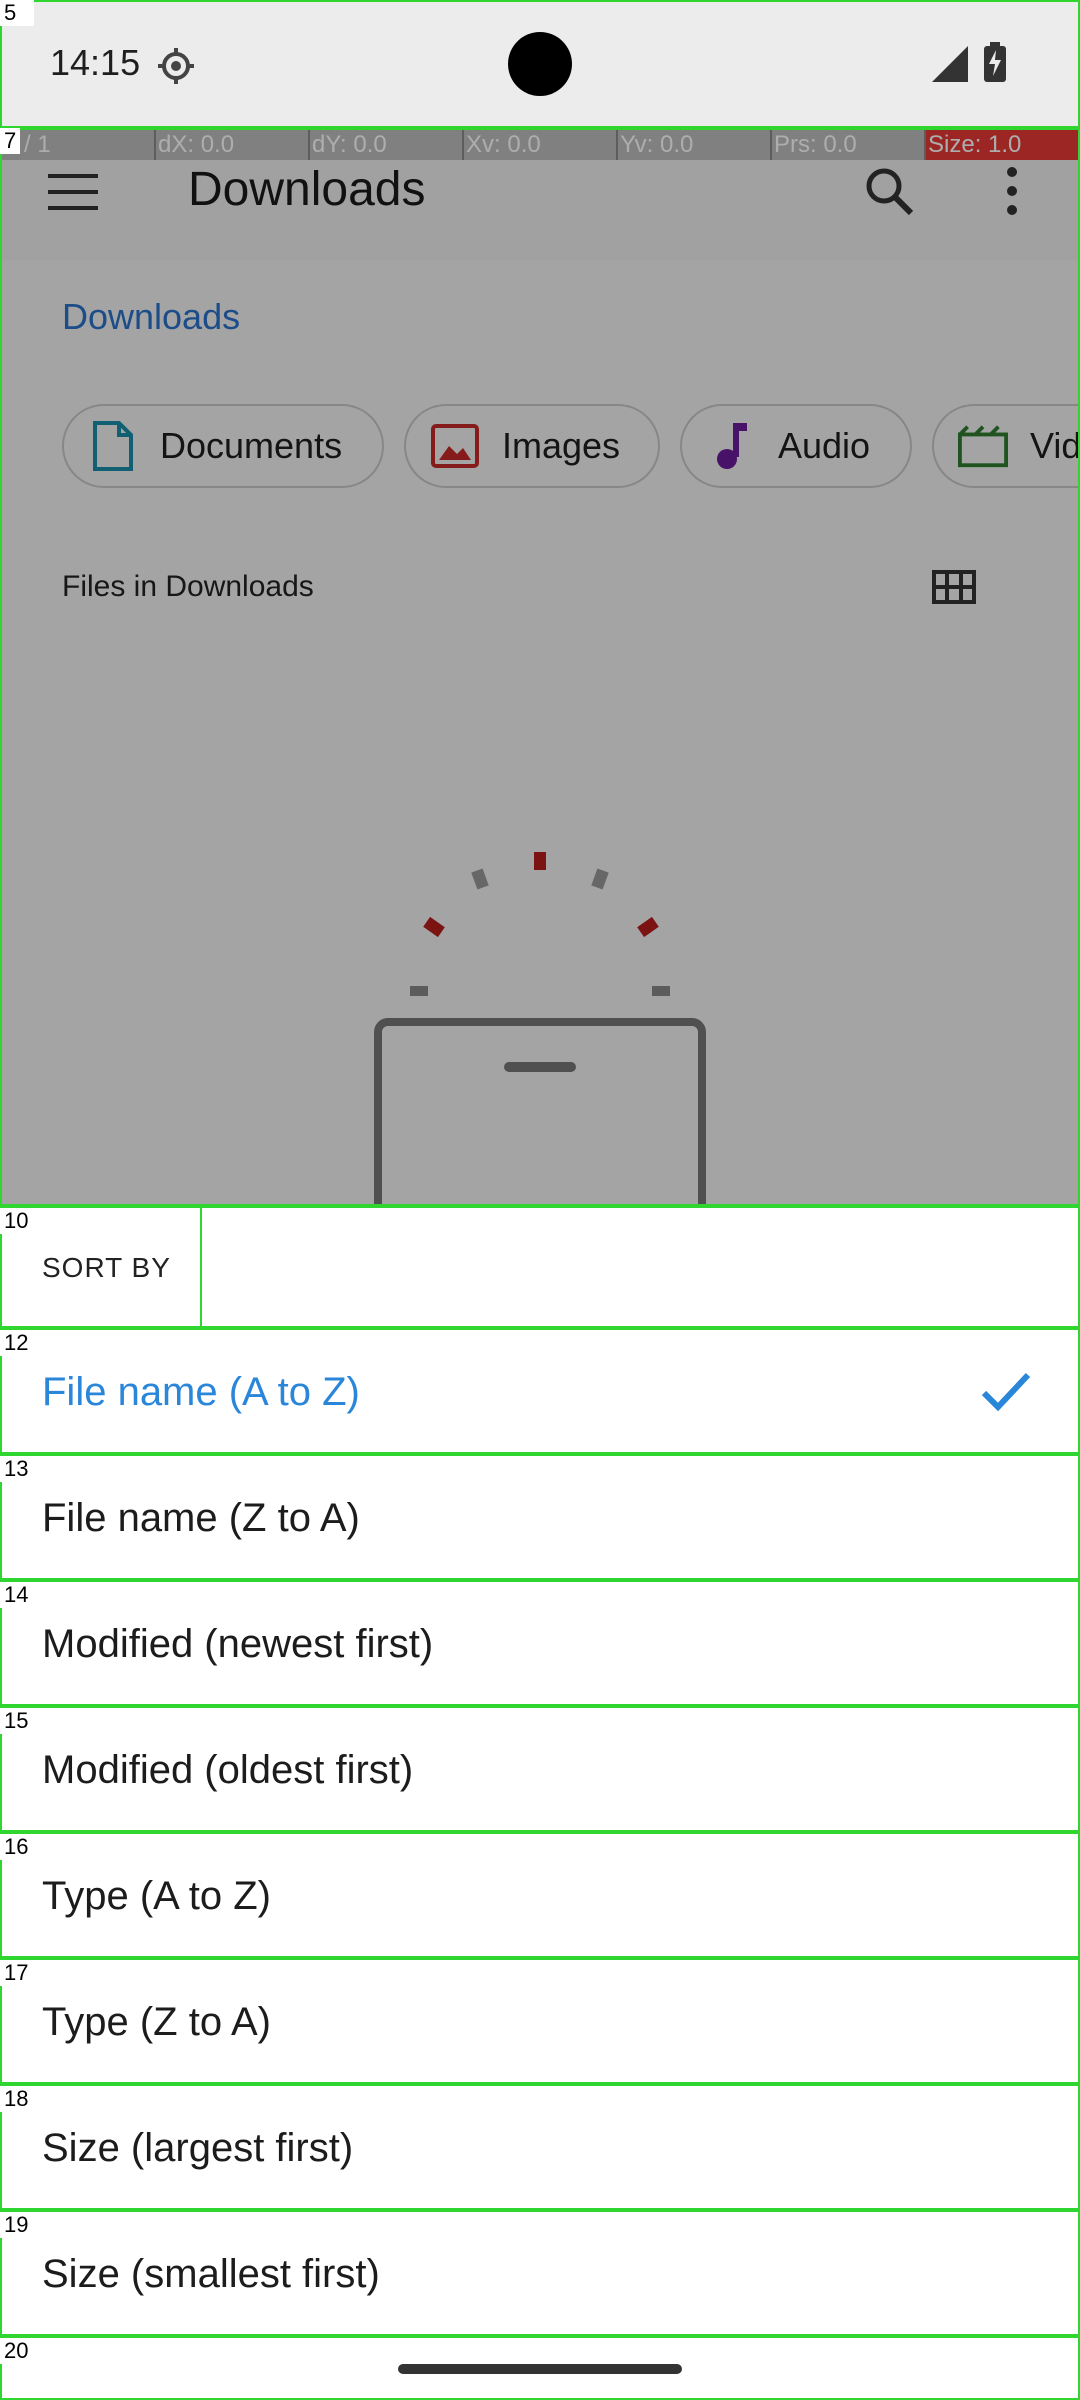  What do you see at coordinates (16, 1221) in the screenshot?
I see `debug-index-label: 10` at bounding box center [16, 1221].